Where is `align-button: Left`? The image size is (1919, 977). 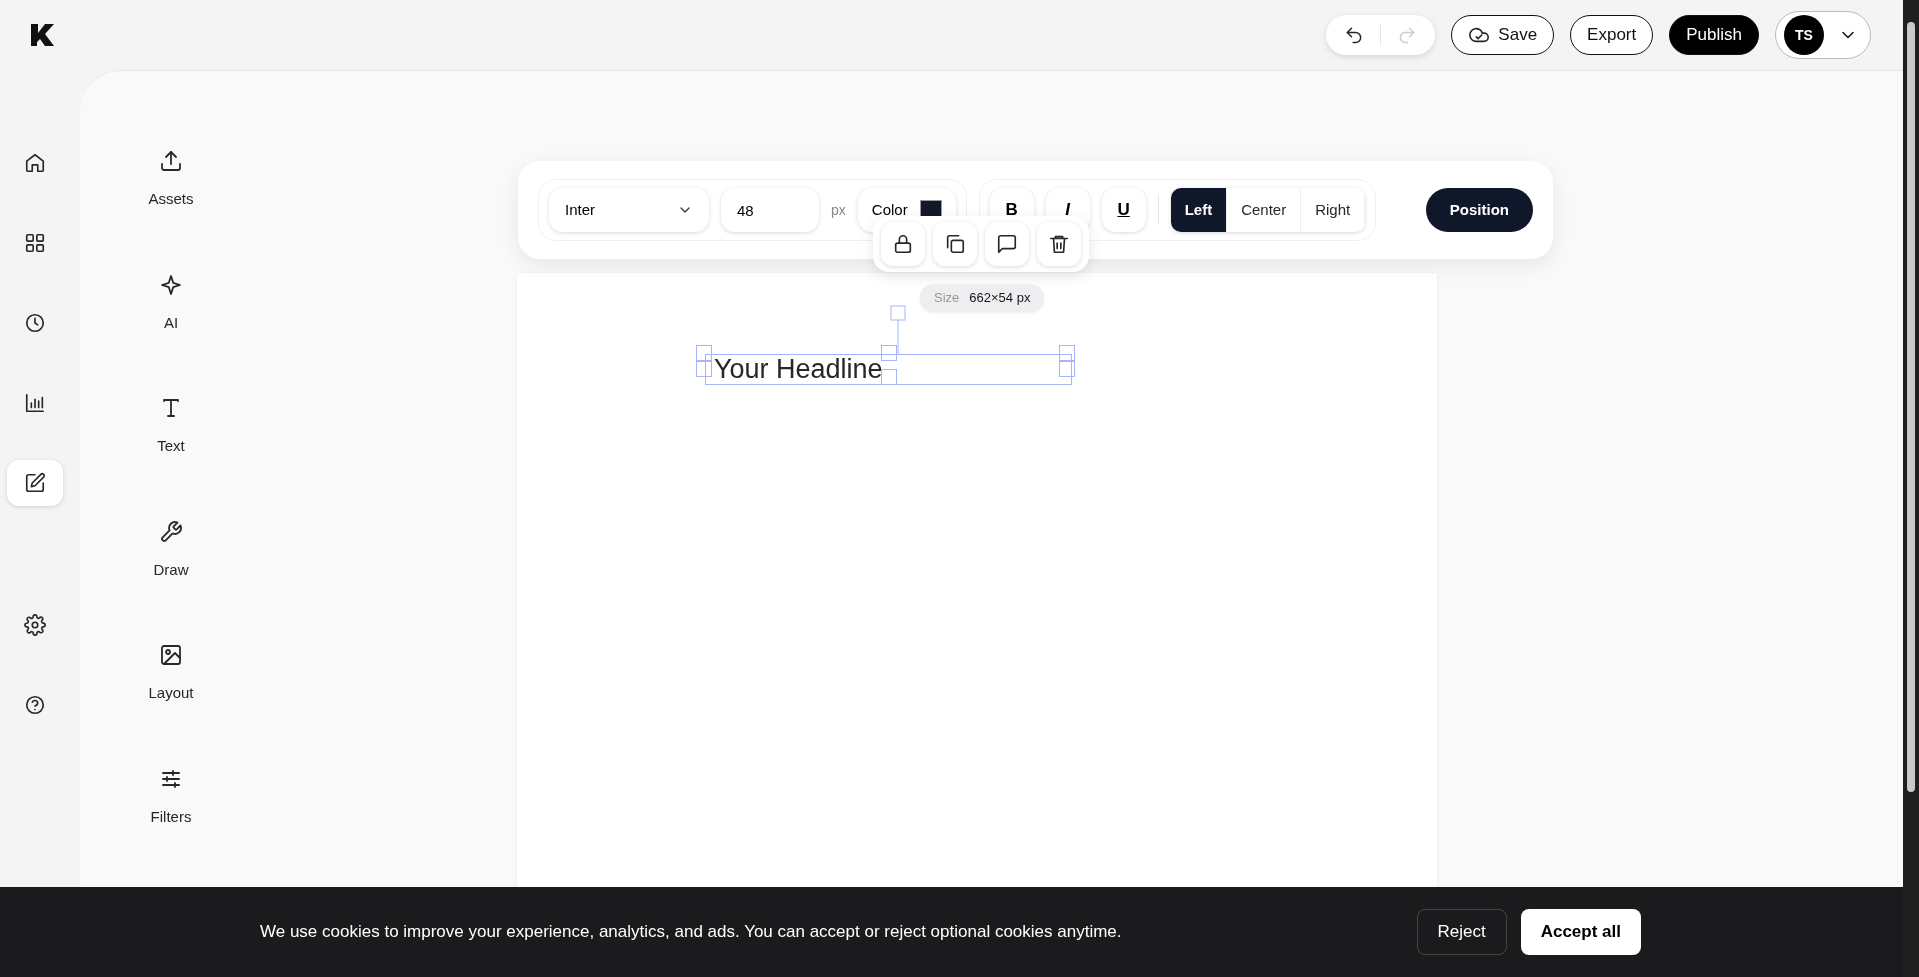 align-button: Left is located at coordinates (1199, 210).